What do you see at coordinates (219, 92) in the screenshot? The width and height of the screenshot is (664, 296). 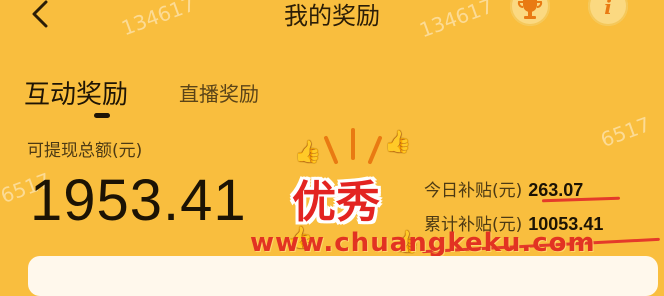 I see `tab-live-rewards: 直播奖励` at bounding box center [219, 92].